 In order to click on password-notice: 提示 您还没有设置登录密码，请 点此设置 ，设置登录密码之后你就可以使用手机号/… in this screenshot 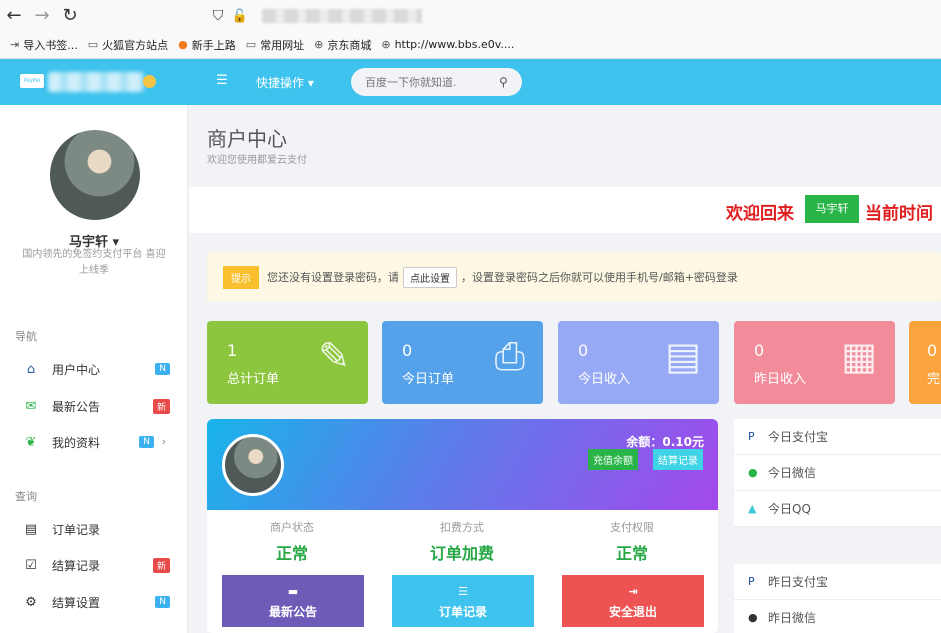, I will do `click(574, 277)`.